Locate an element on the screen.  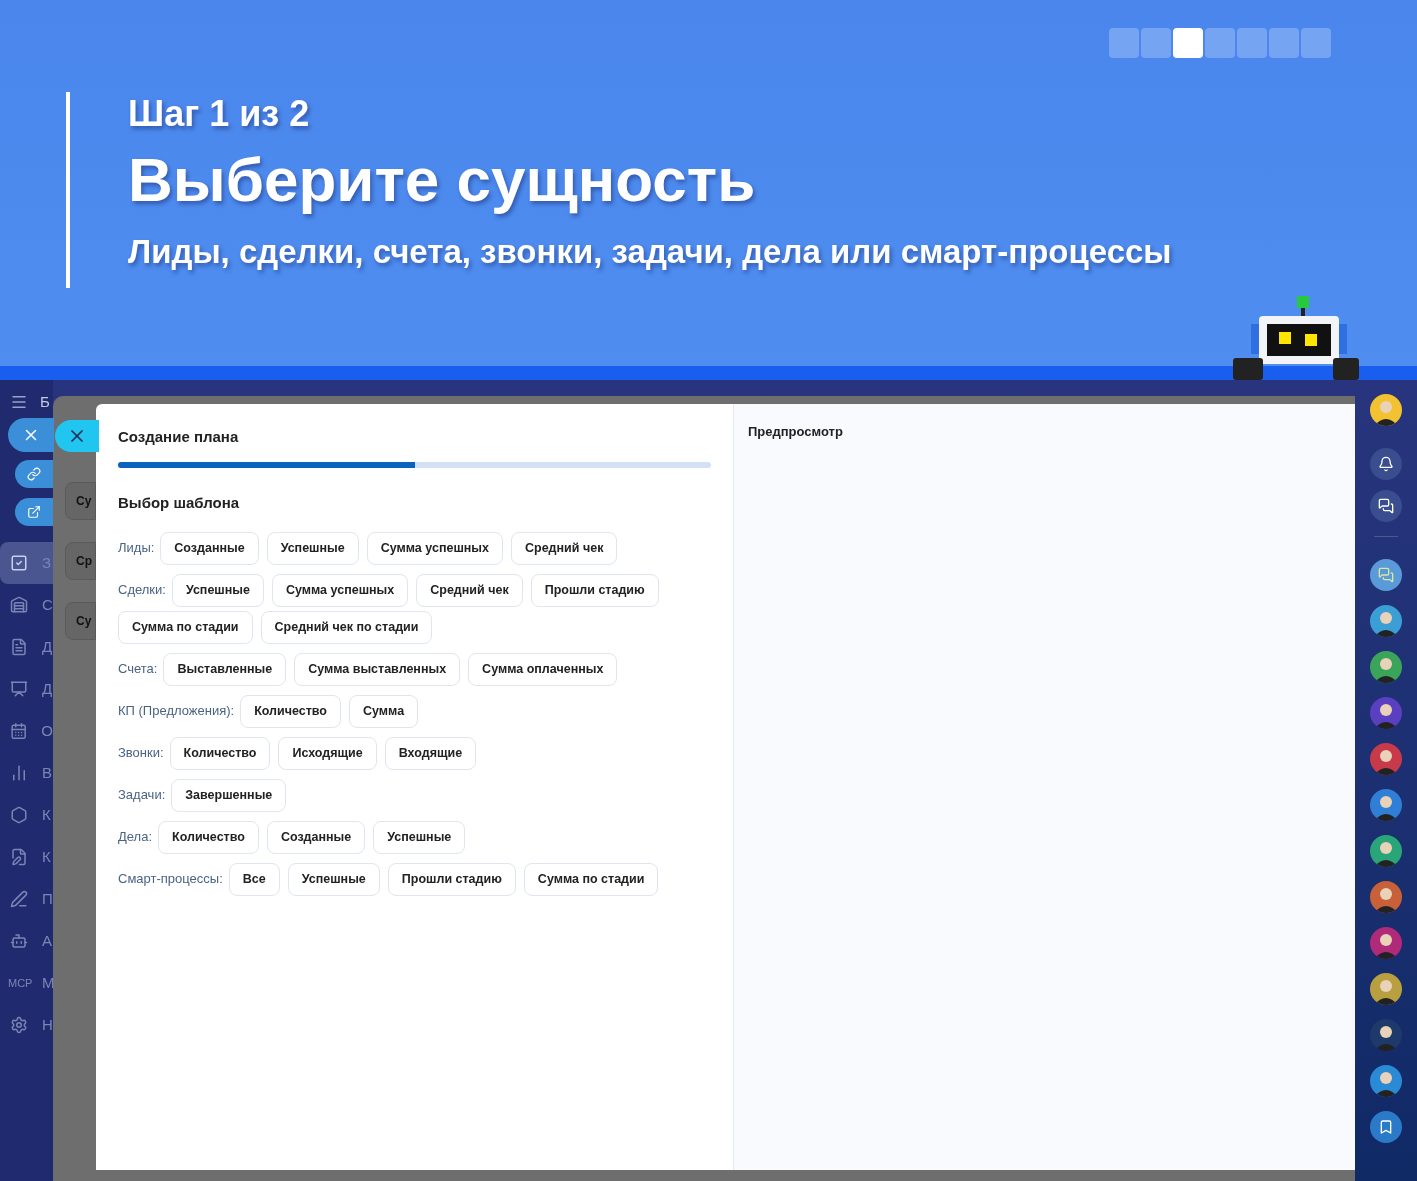
menu-icon is located at coordinates (19, 402).